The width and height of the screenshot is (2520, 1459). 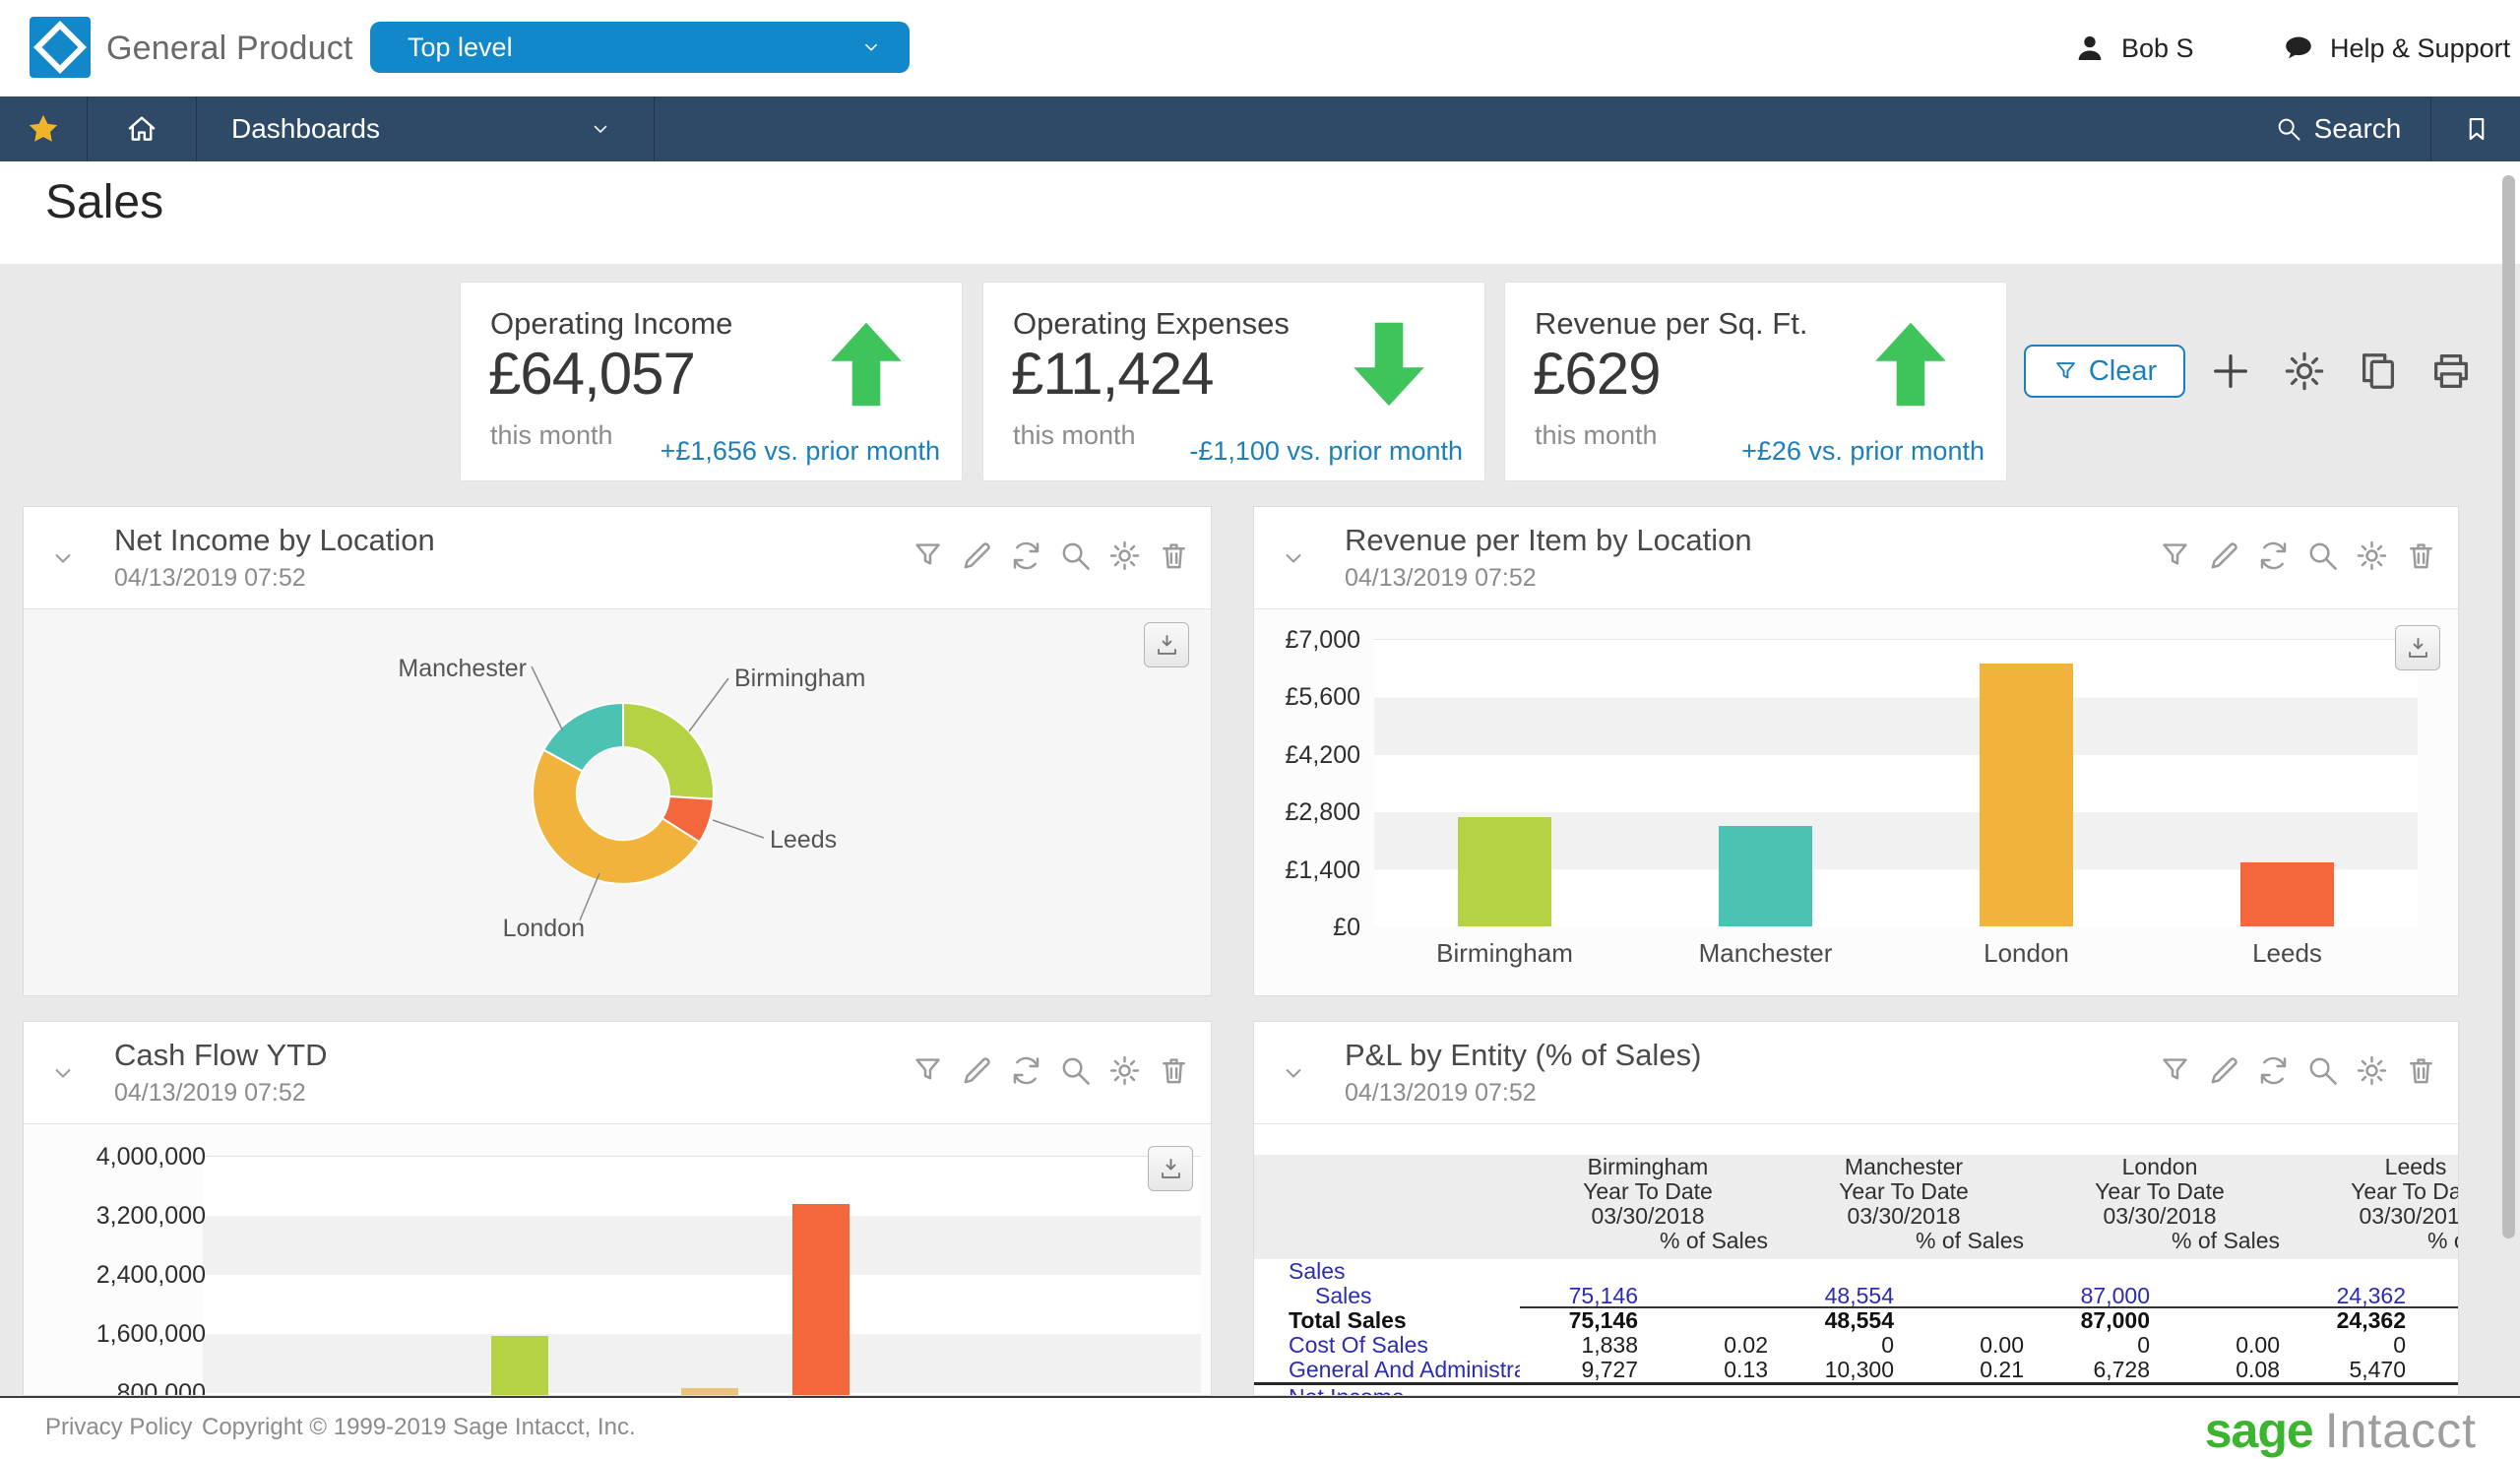 What do you see at coordinates (1856, 1345) in the screenshot?
I see `table-row: Cost Of Sales 1,838 0.02 0 0.00 0 0.00 0` at bounding box center [1856, 1345].